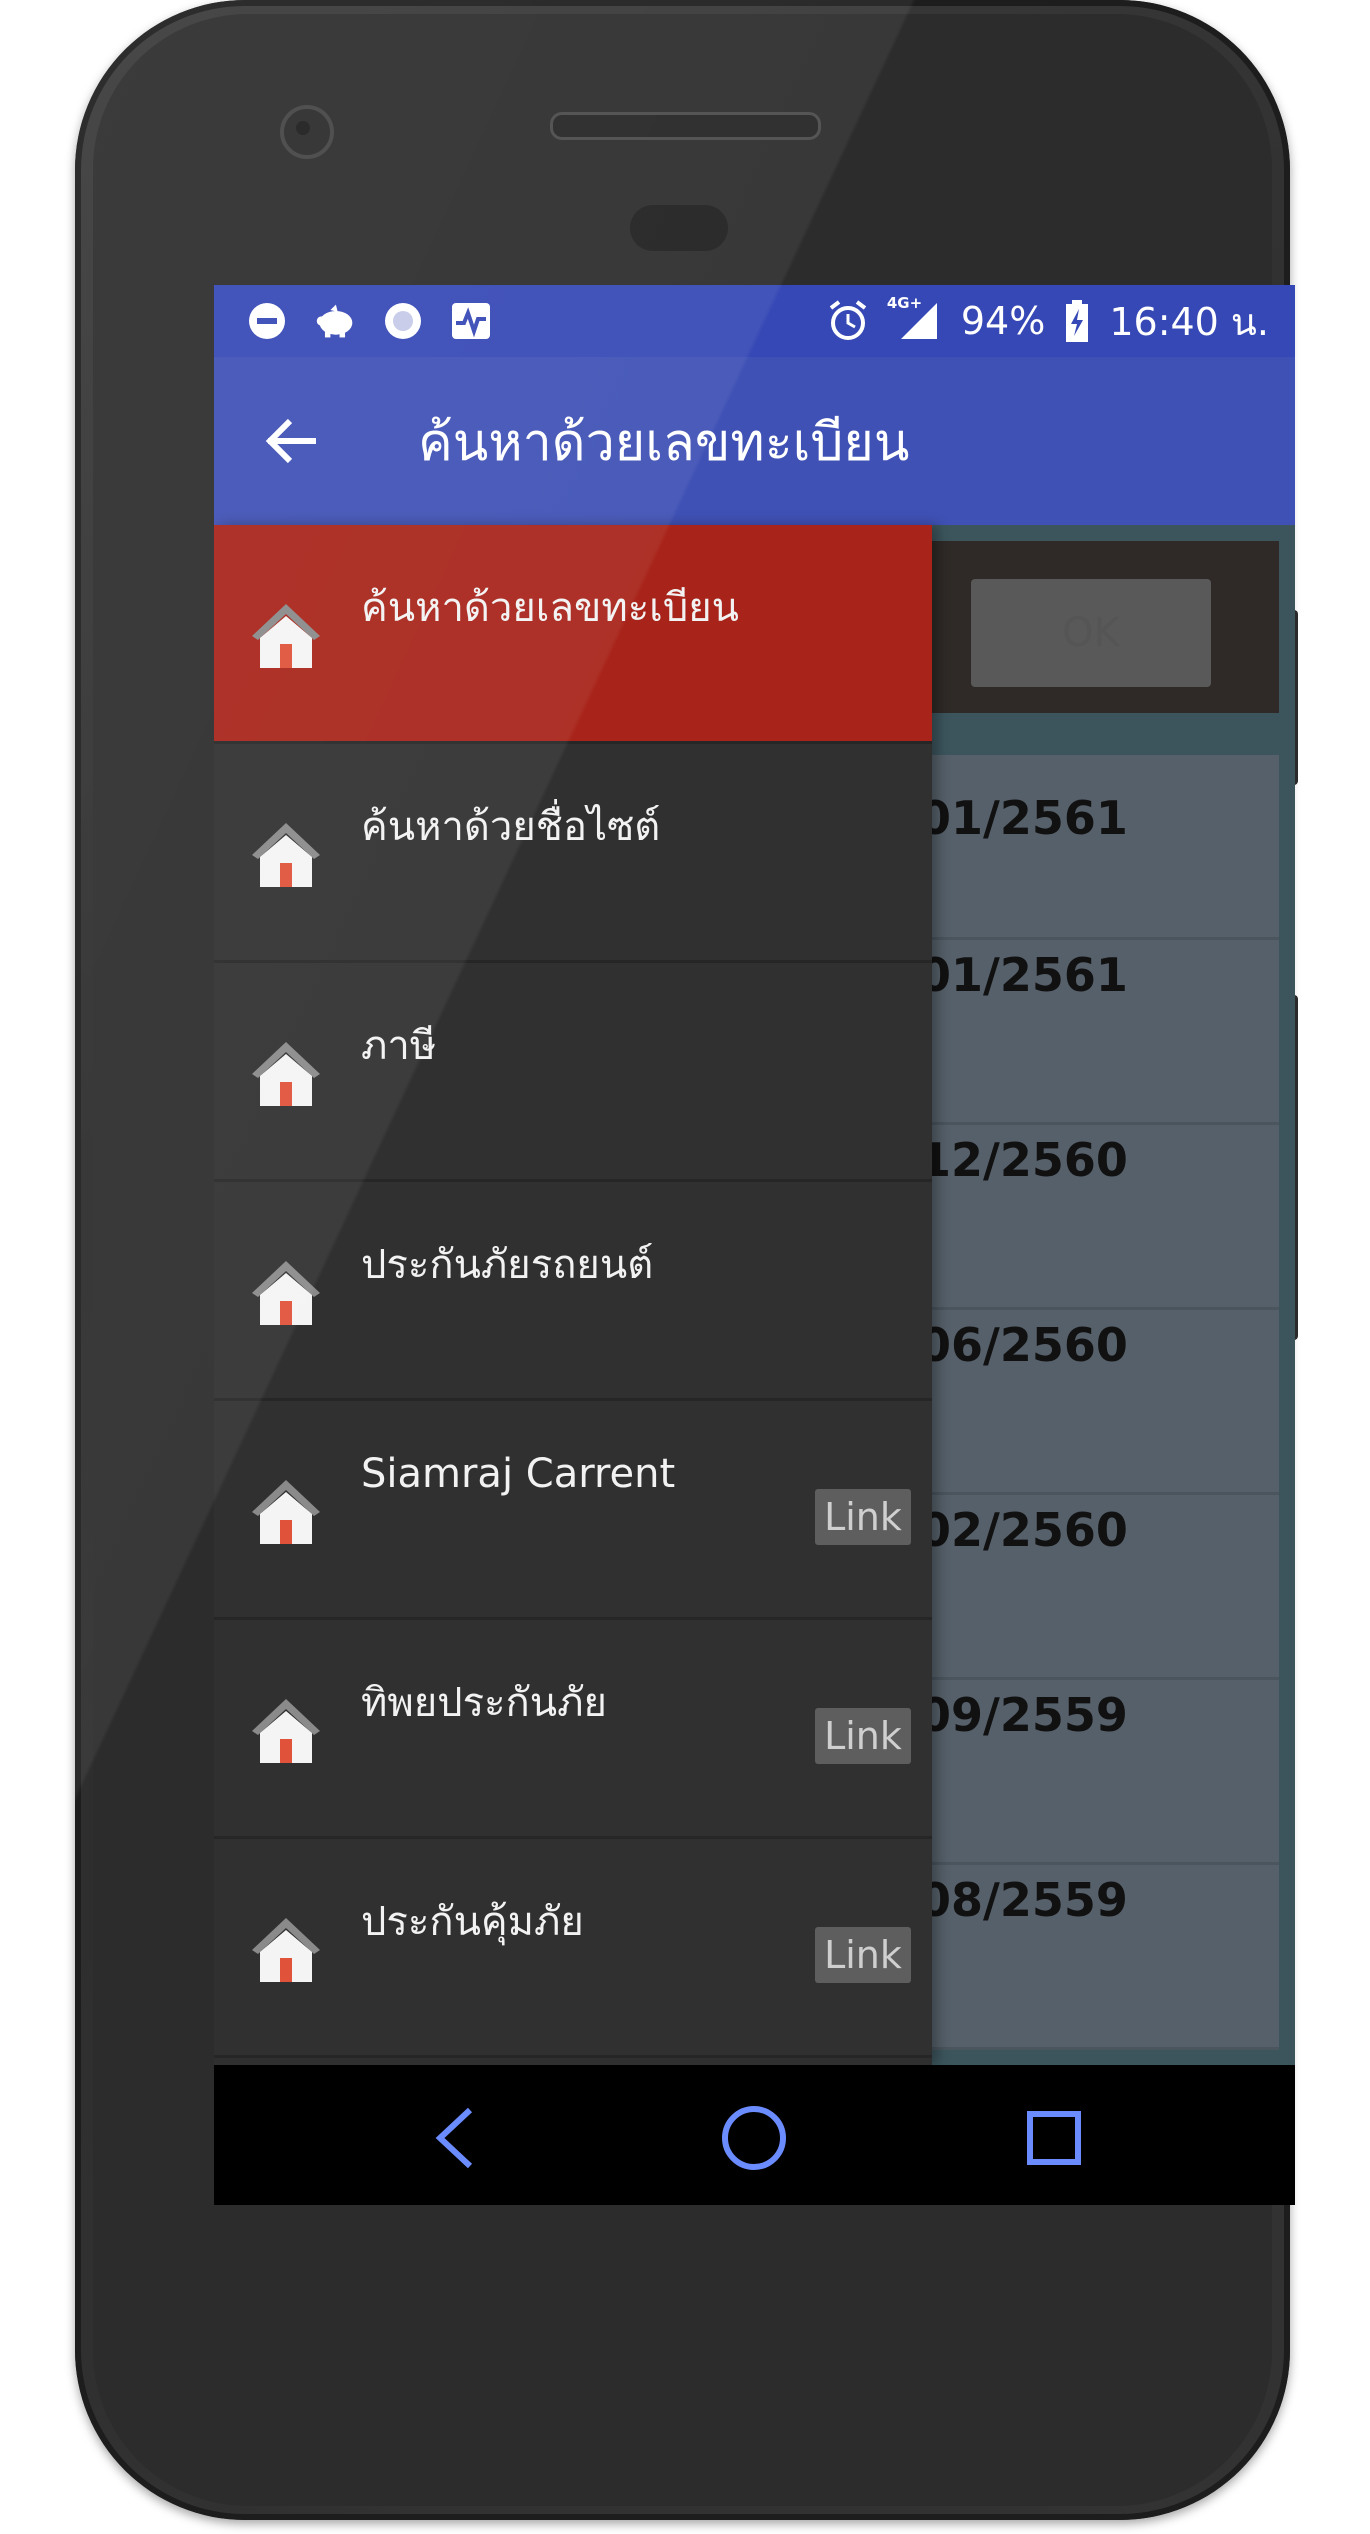 Image resolution: width=1370 pixels, height=2534 pixels. I want to click on system-nav-bar, so click(754, 2135).